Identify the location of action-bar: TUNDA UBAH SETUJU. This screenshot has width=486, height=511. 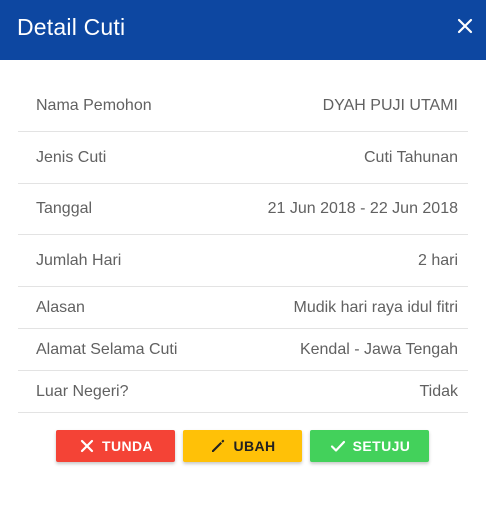
(243, 446).